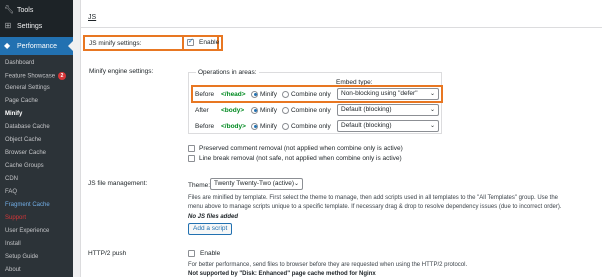 The image size is (602, 277). What do you see at coordinates (92, 17) in the screenshot?
I see `section-title: JS` at bounding box center [92, 17].